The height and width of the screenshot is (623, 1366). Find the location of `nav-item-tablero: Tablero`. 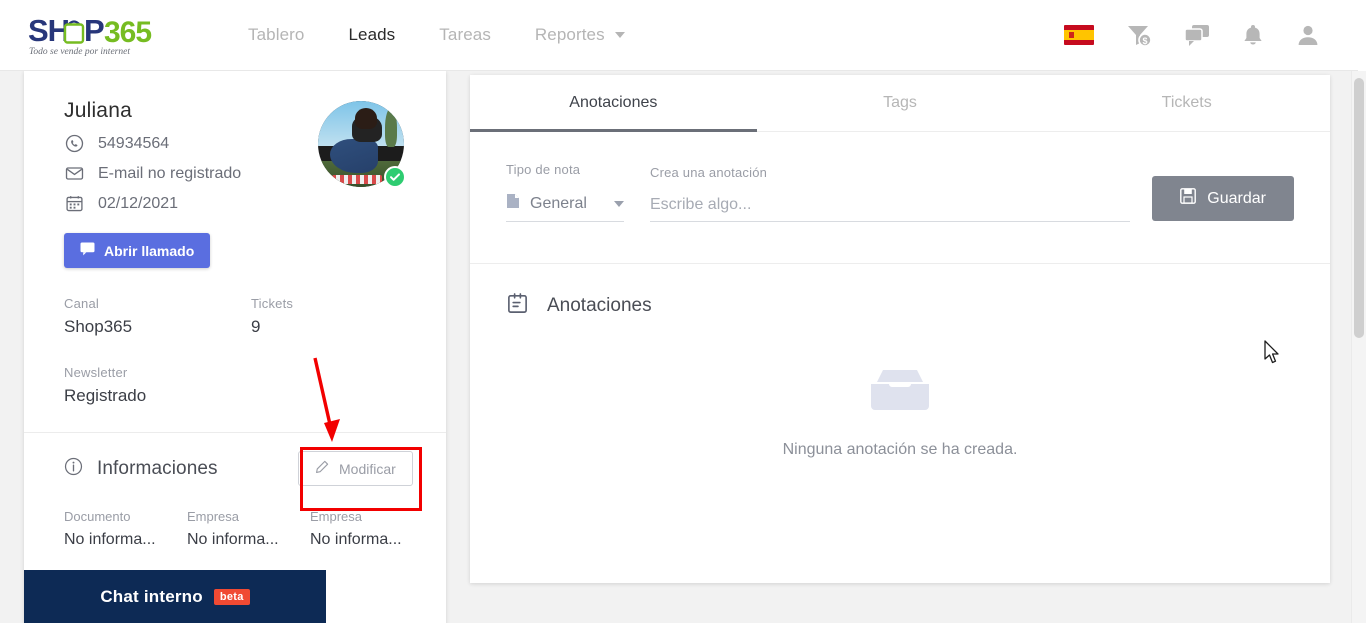

nav-item-tablero: Tablero is located at coordinates (276, 35).